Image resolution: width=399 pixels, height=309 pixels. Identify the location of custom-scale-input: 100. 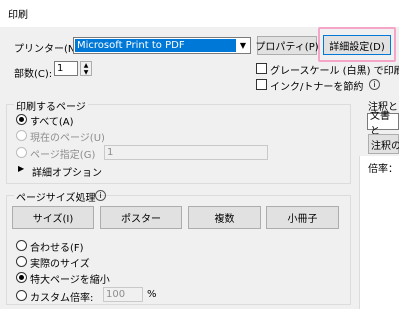
(123, 294).